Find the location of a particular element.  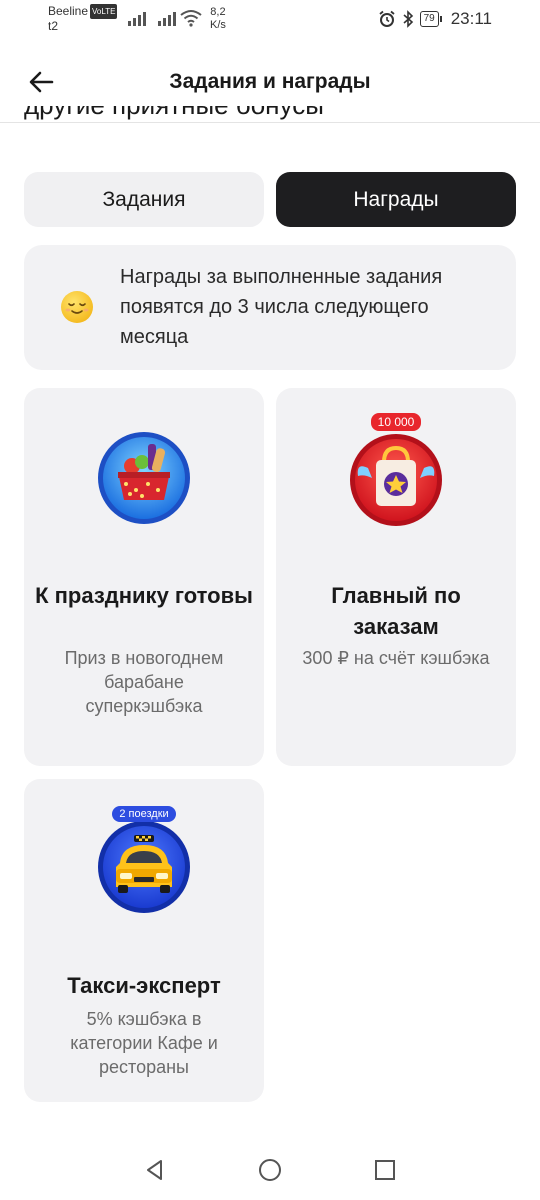

wifi-icon is located at coordinates (191, 18).